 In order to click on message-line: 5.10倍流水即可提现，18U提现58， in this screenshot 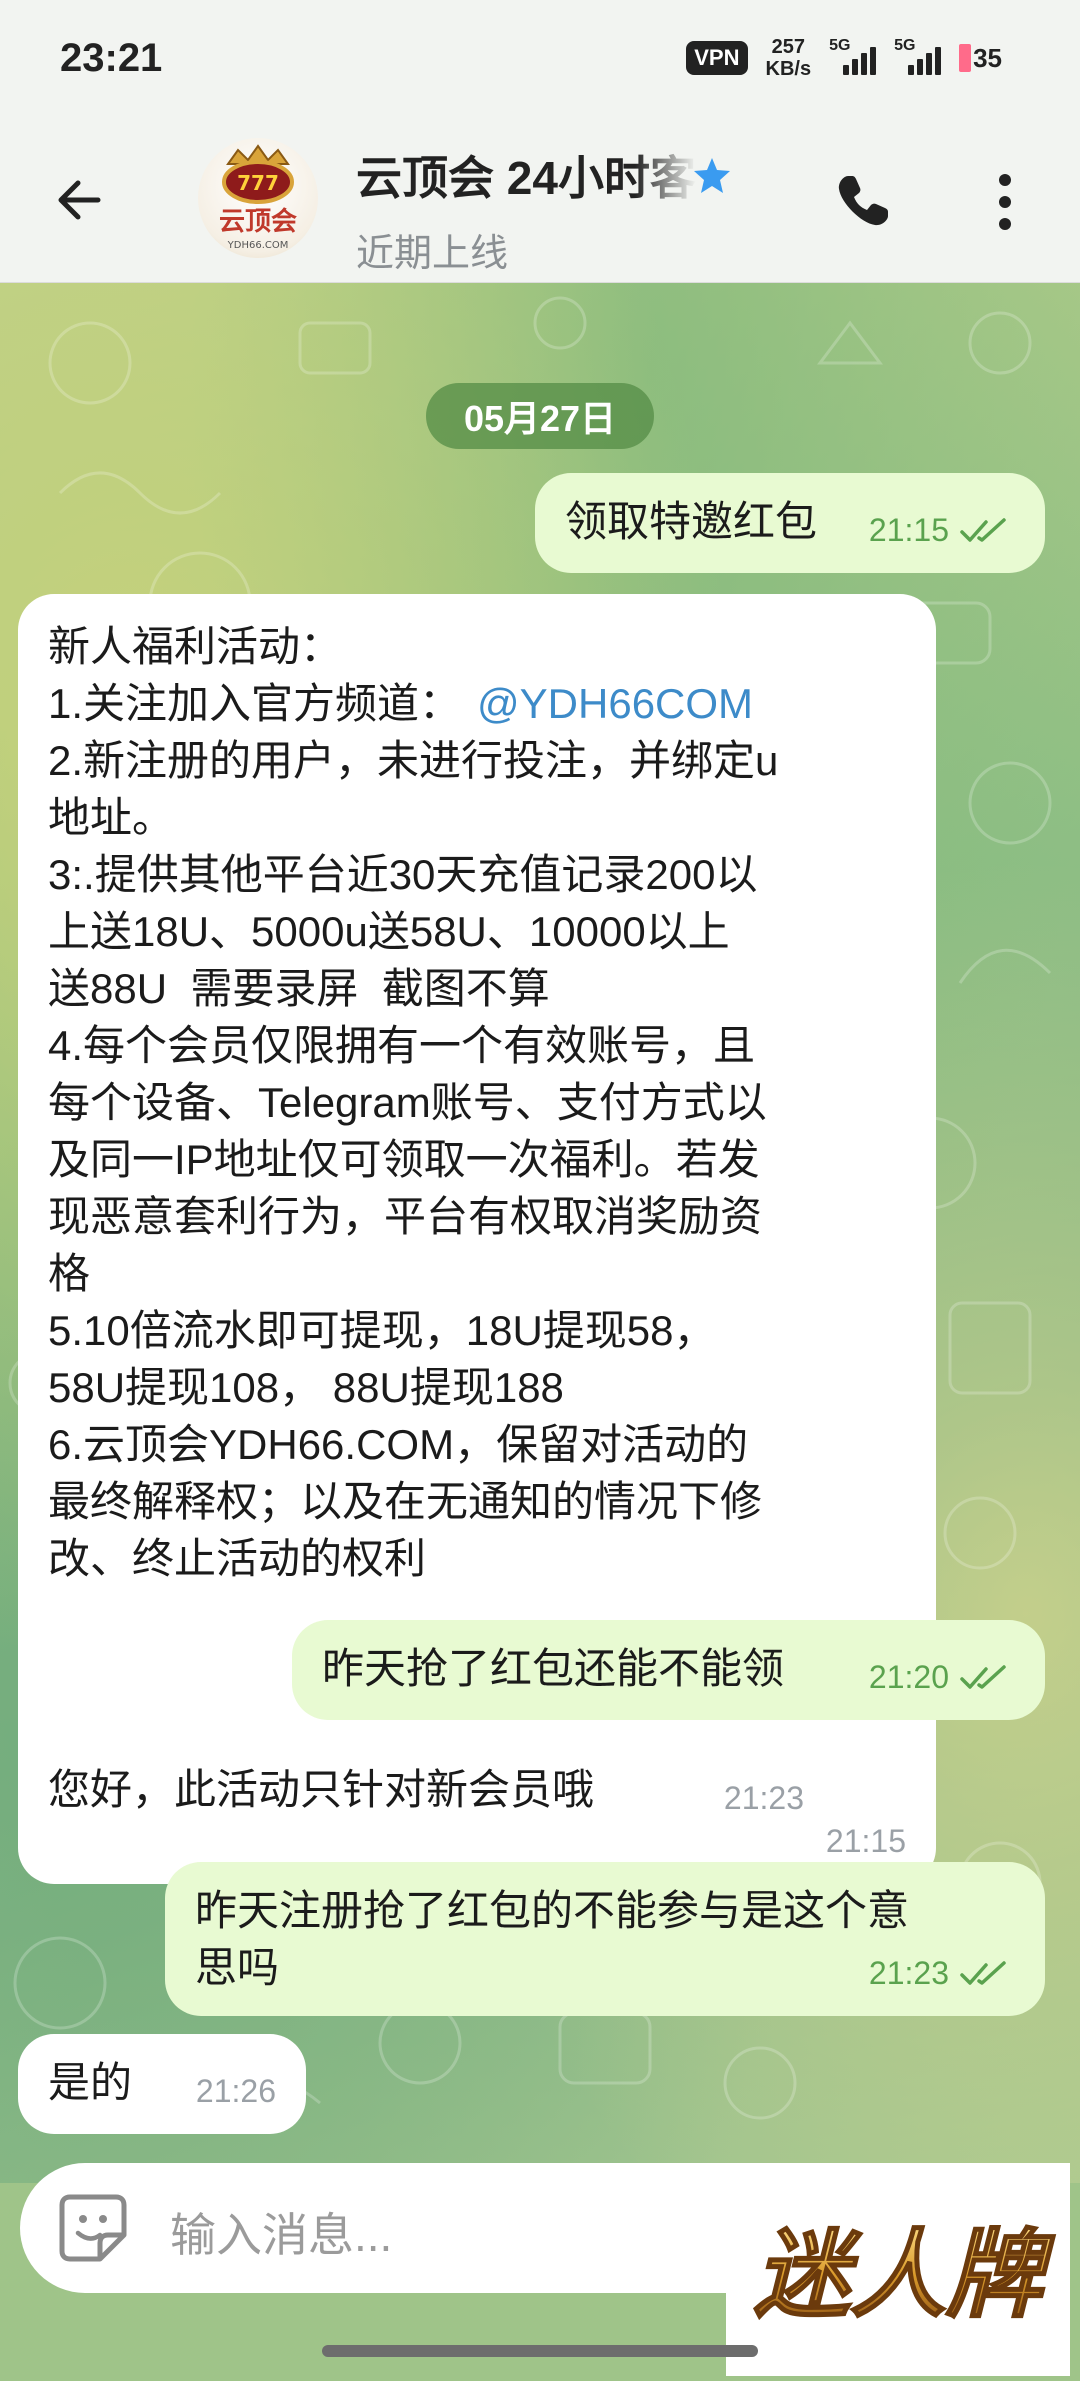, I will do `click(382, 1330)`.